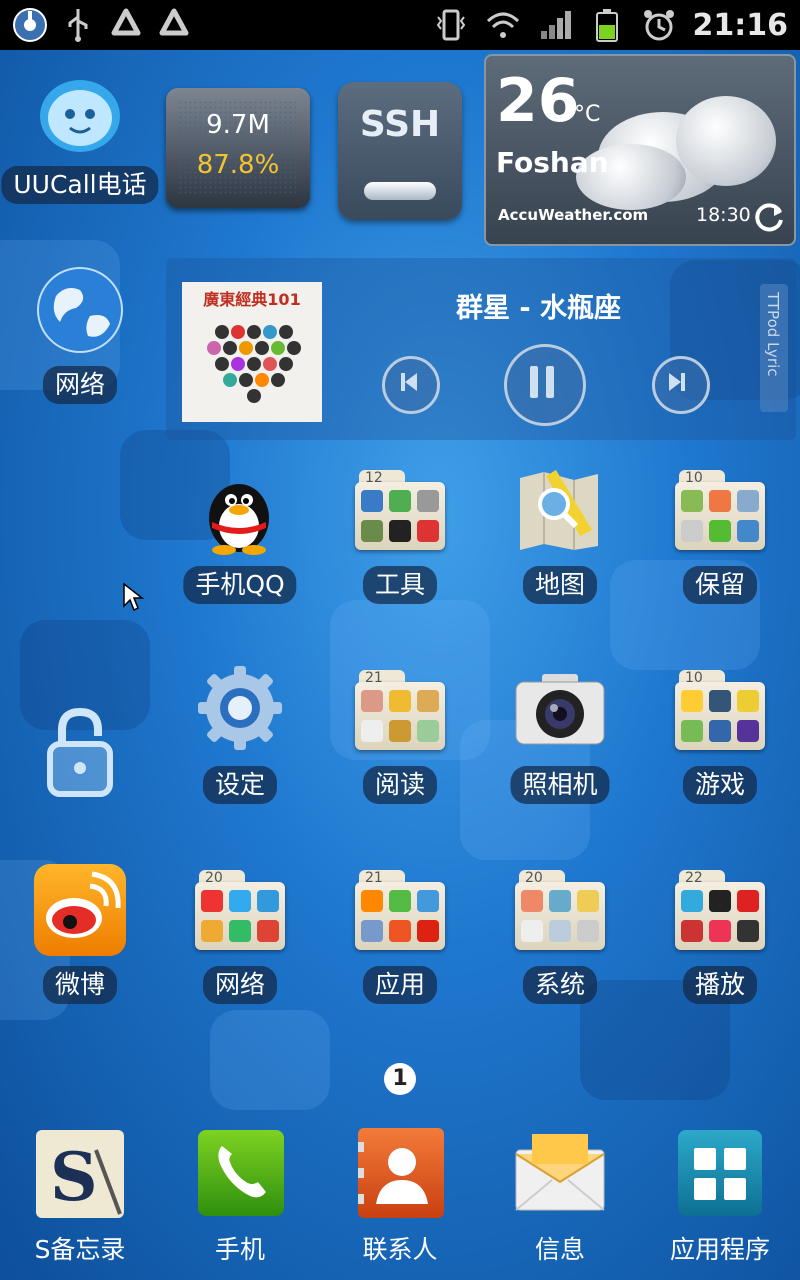 The height and width of the screenshot is (1280, 800). I want to click on phone-app-icon, so click(241, 1173).